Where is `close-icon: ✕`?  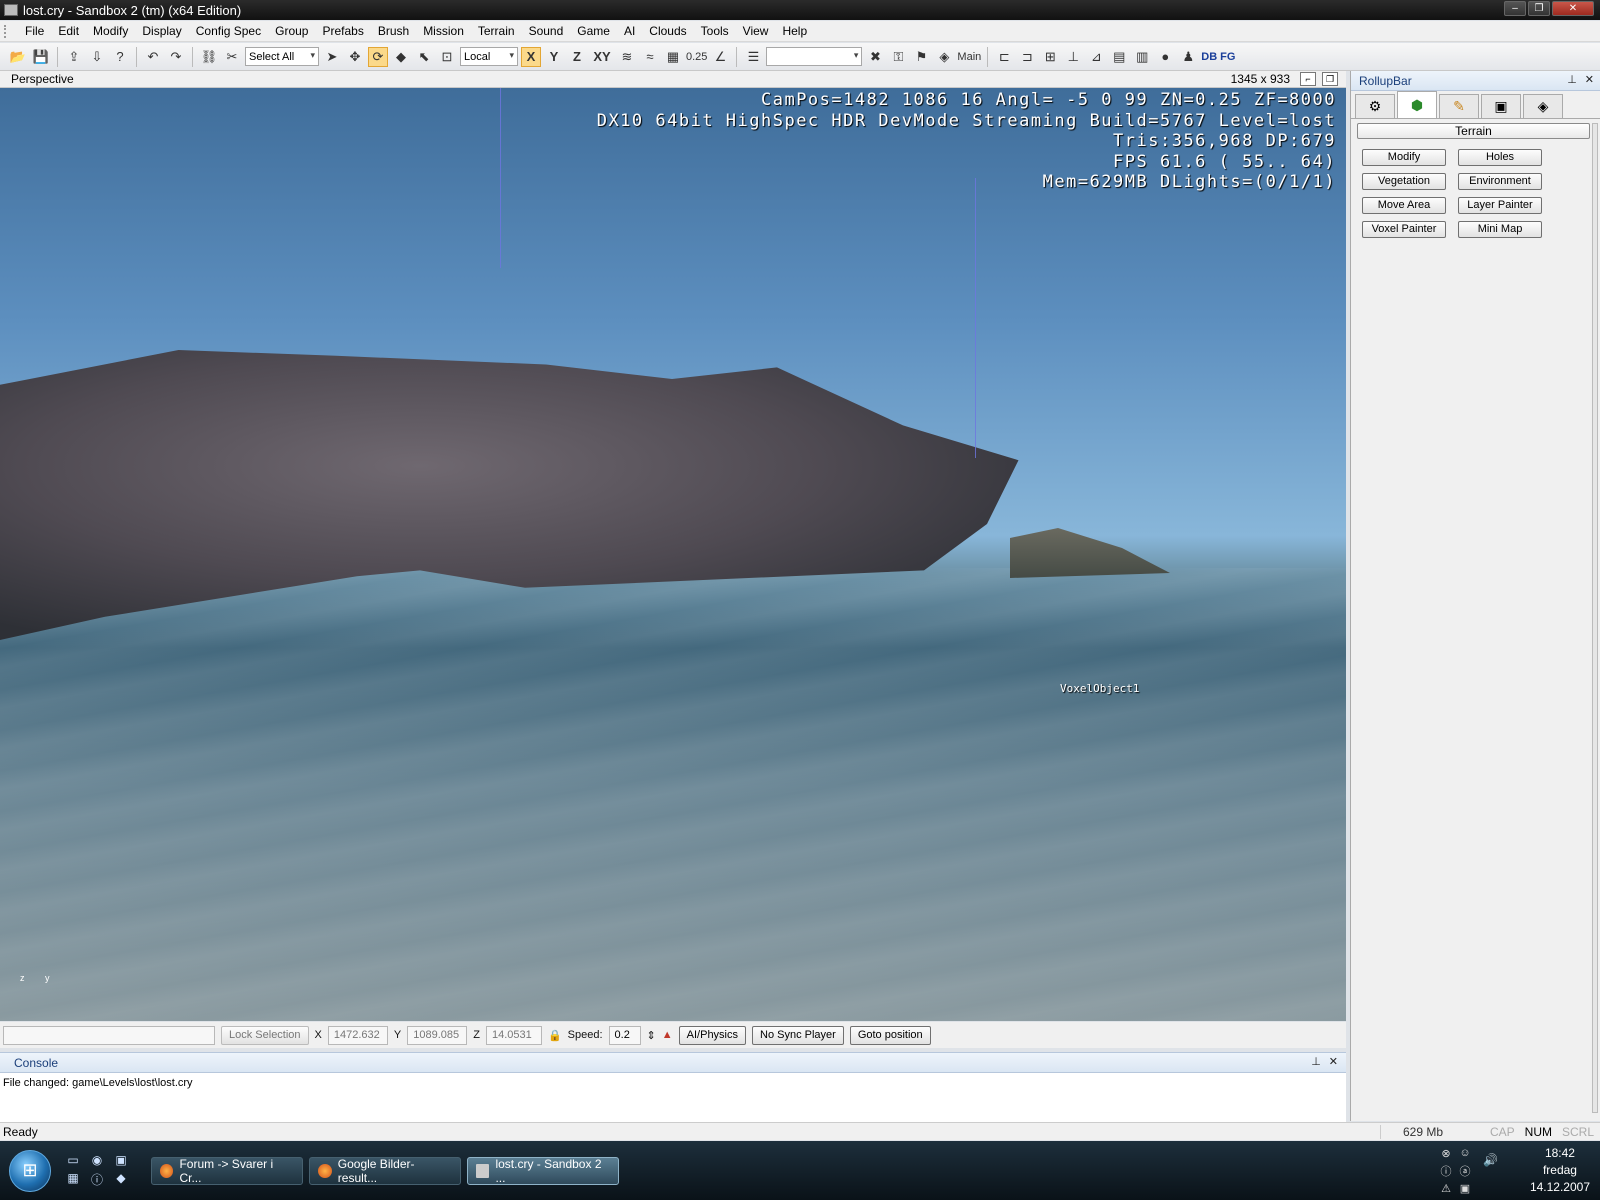 close-icon: ✕ is located at coordinates (1589, 79).